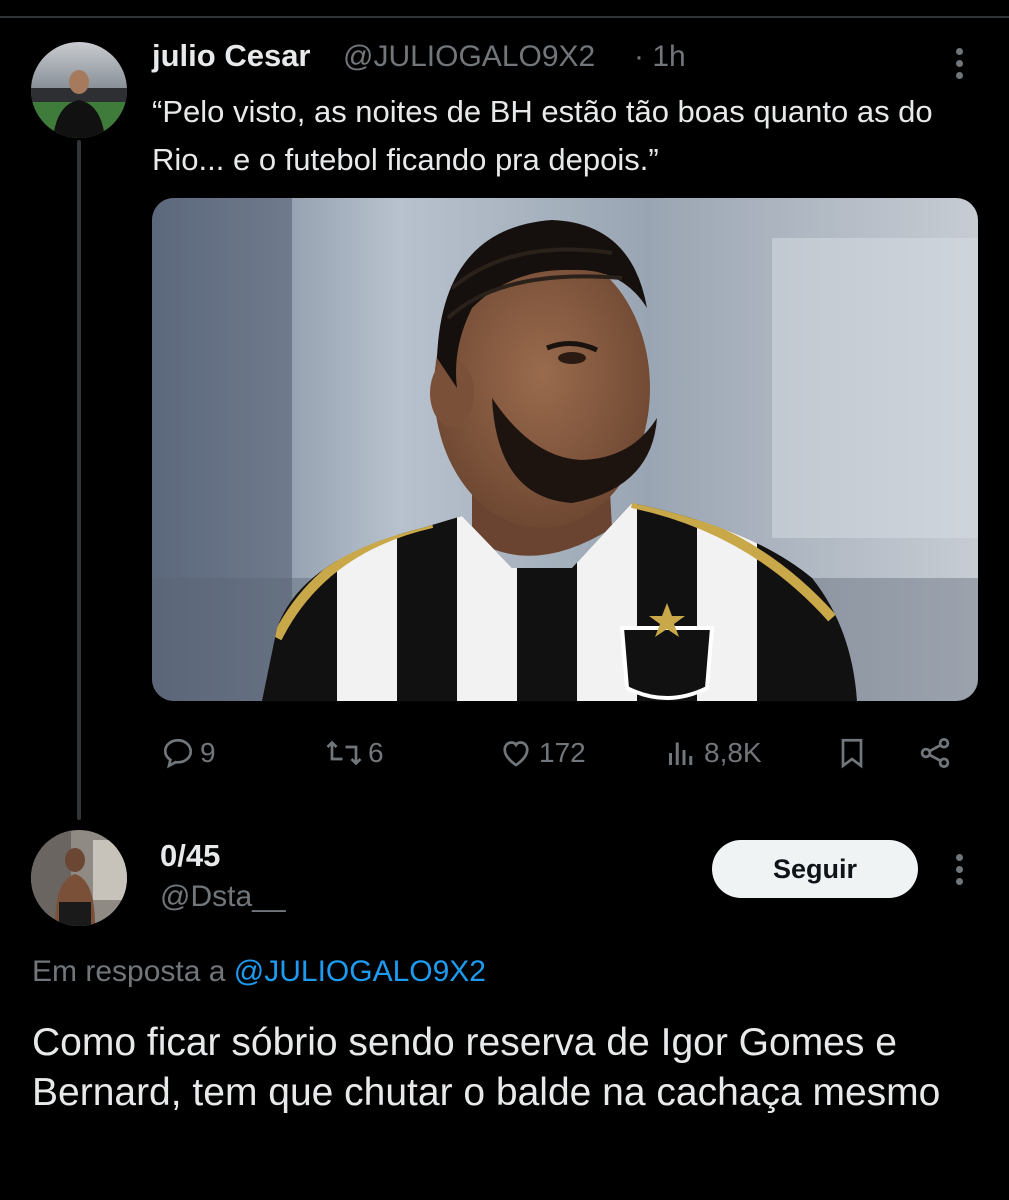 The width and height of the screenshot is (1009, 1200). What do you see at coordinates (223, 897) in the screenshot?
I see `reply-author-handle: @Dsta__` at bounding box center [223, 897].